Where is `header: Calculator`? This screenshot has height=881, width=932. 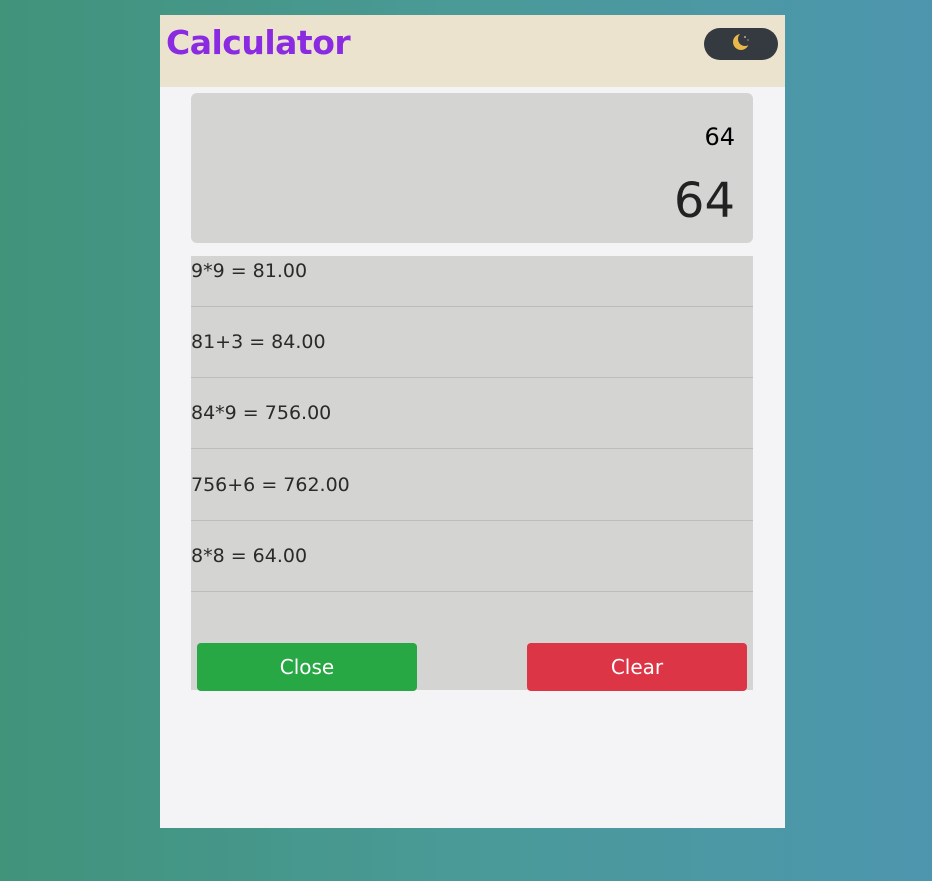 header: Calculator is located at coordinates (472, 51).